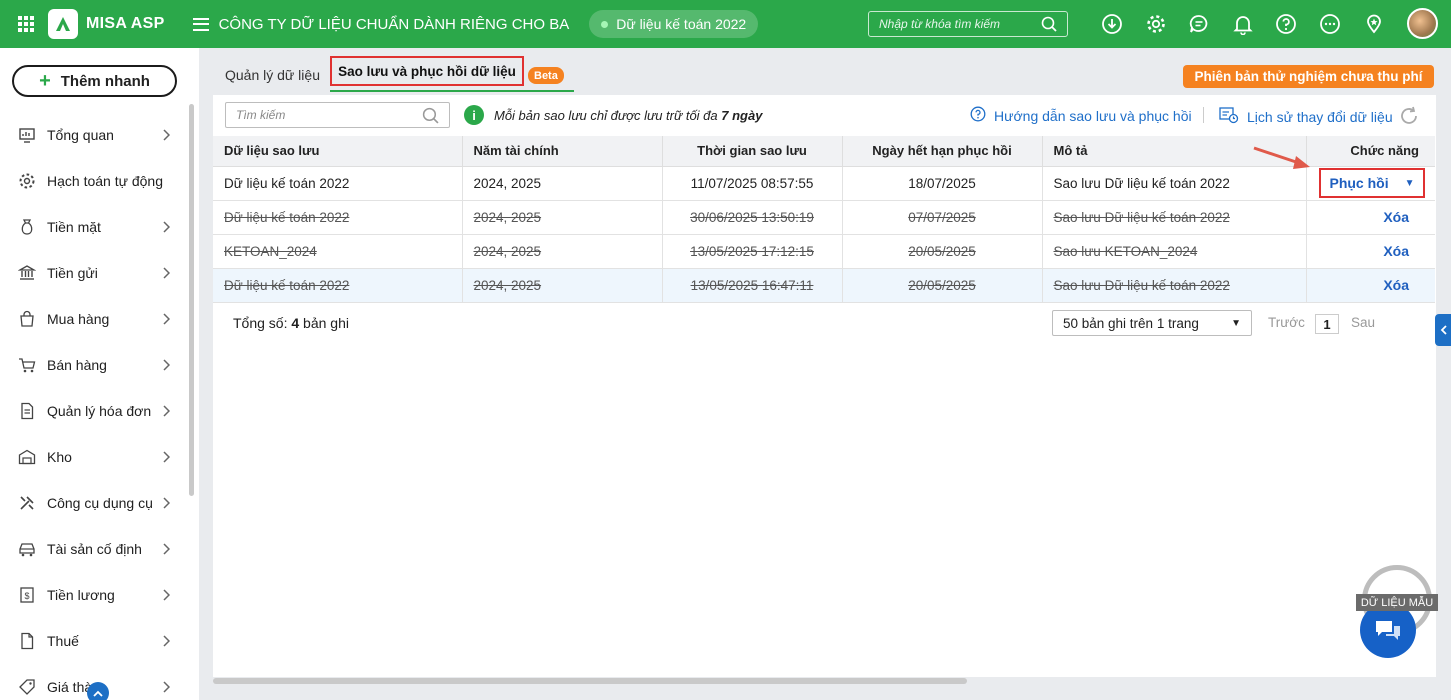  What do you see at coordinates (1363, 322) in the screenshot?
I see `pager-next: Sau` at bounding box center [1363, 322].